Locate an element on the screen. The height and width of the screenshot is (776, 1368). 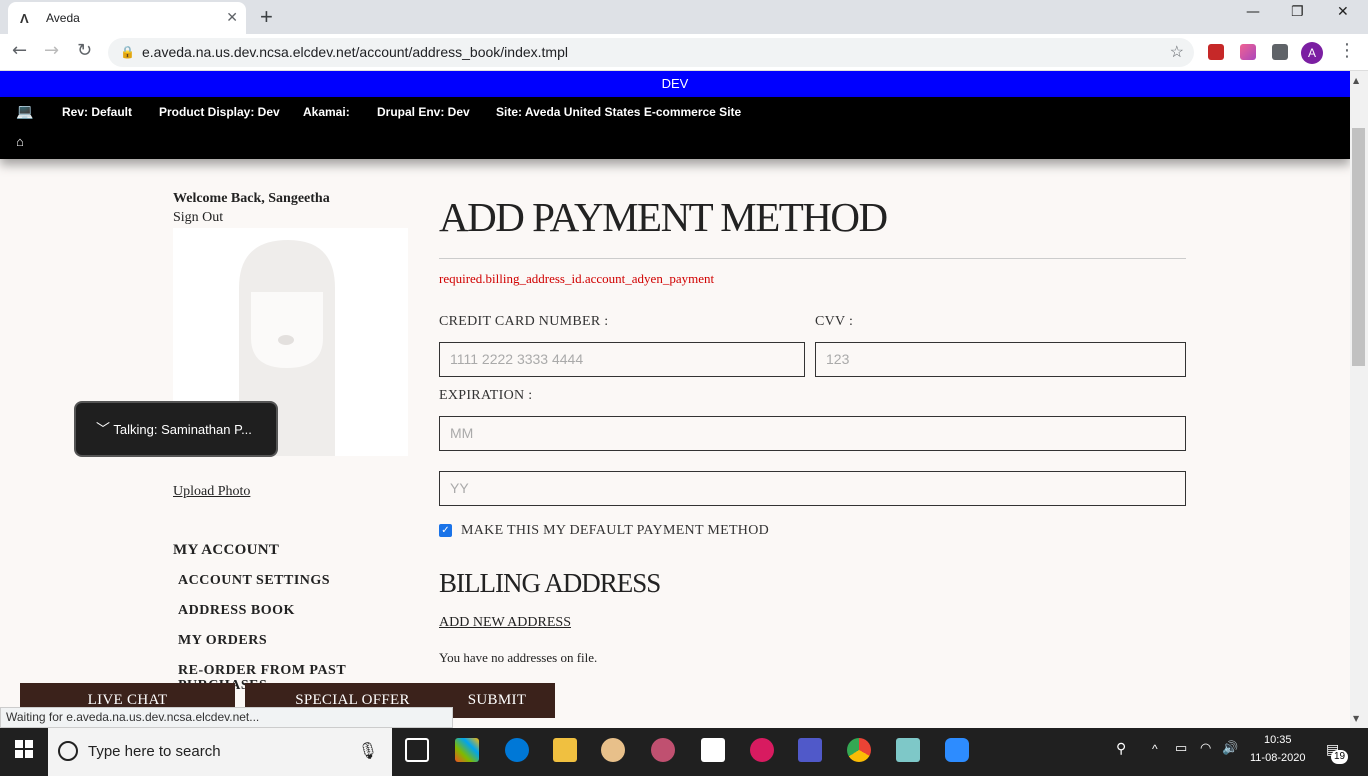
cortana-icon is located at coordinates (68, 751).